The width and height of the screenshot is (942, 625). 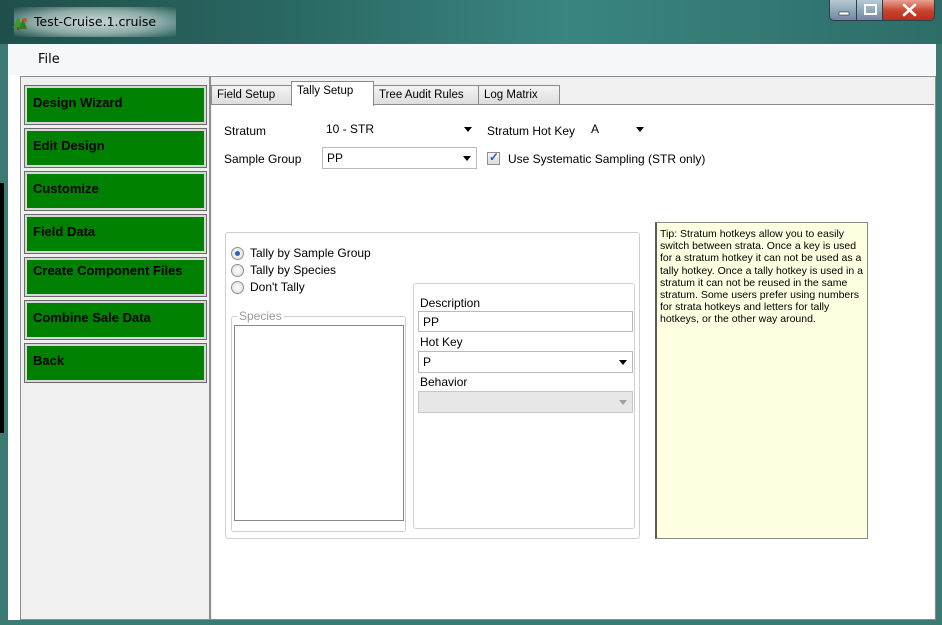 I want to click on title-bar: Test-Cruise.1.cruise, so click(x=471, y=22).